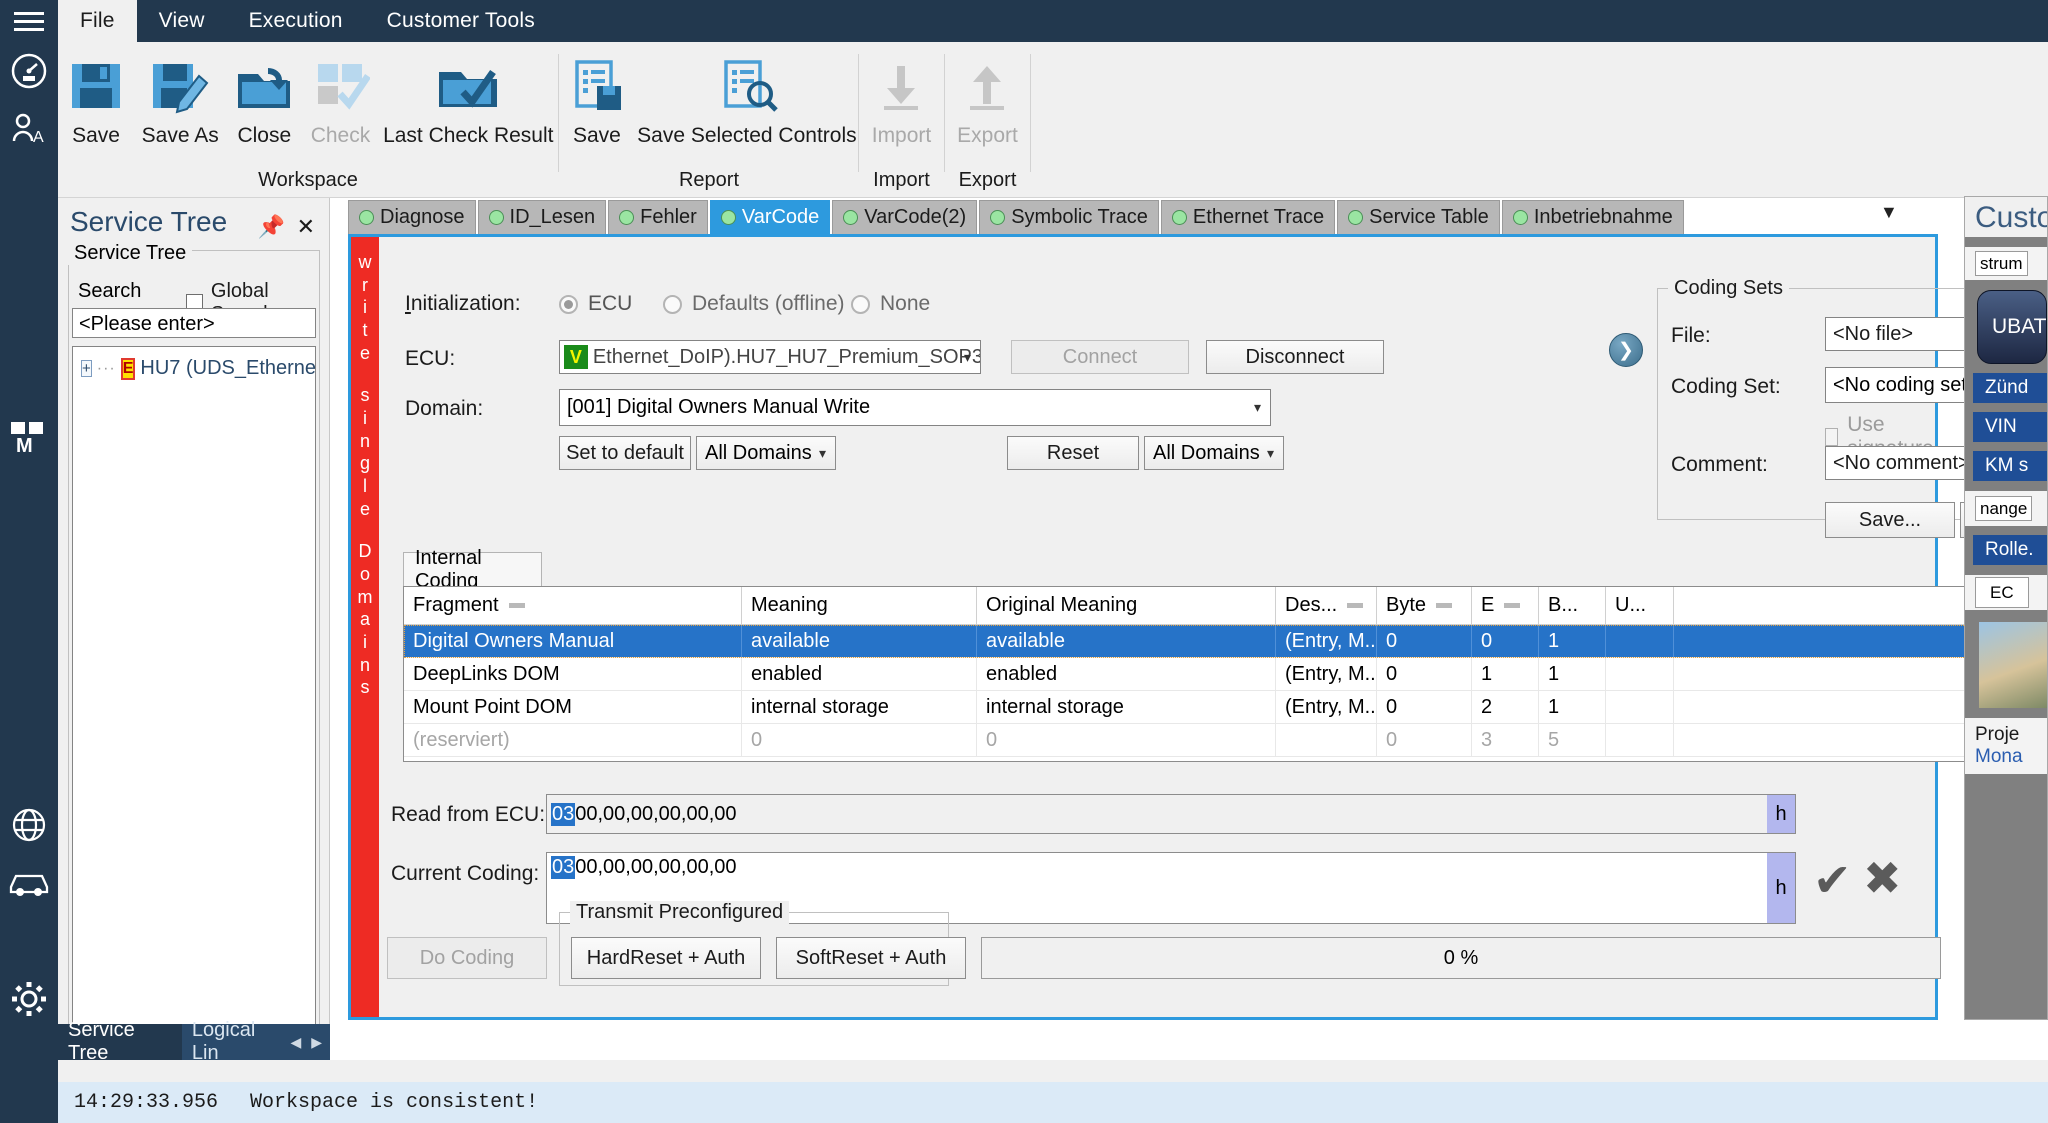  I want to click on tab-diagnose: Diagnose, so click(412, 217).